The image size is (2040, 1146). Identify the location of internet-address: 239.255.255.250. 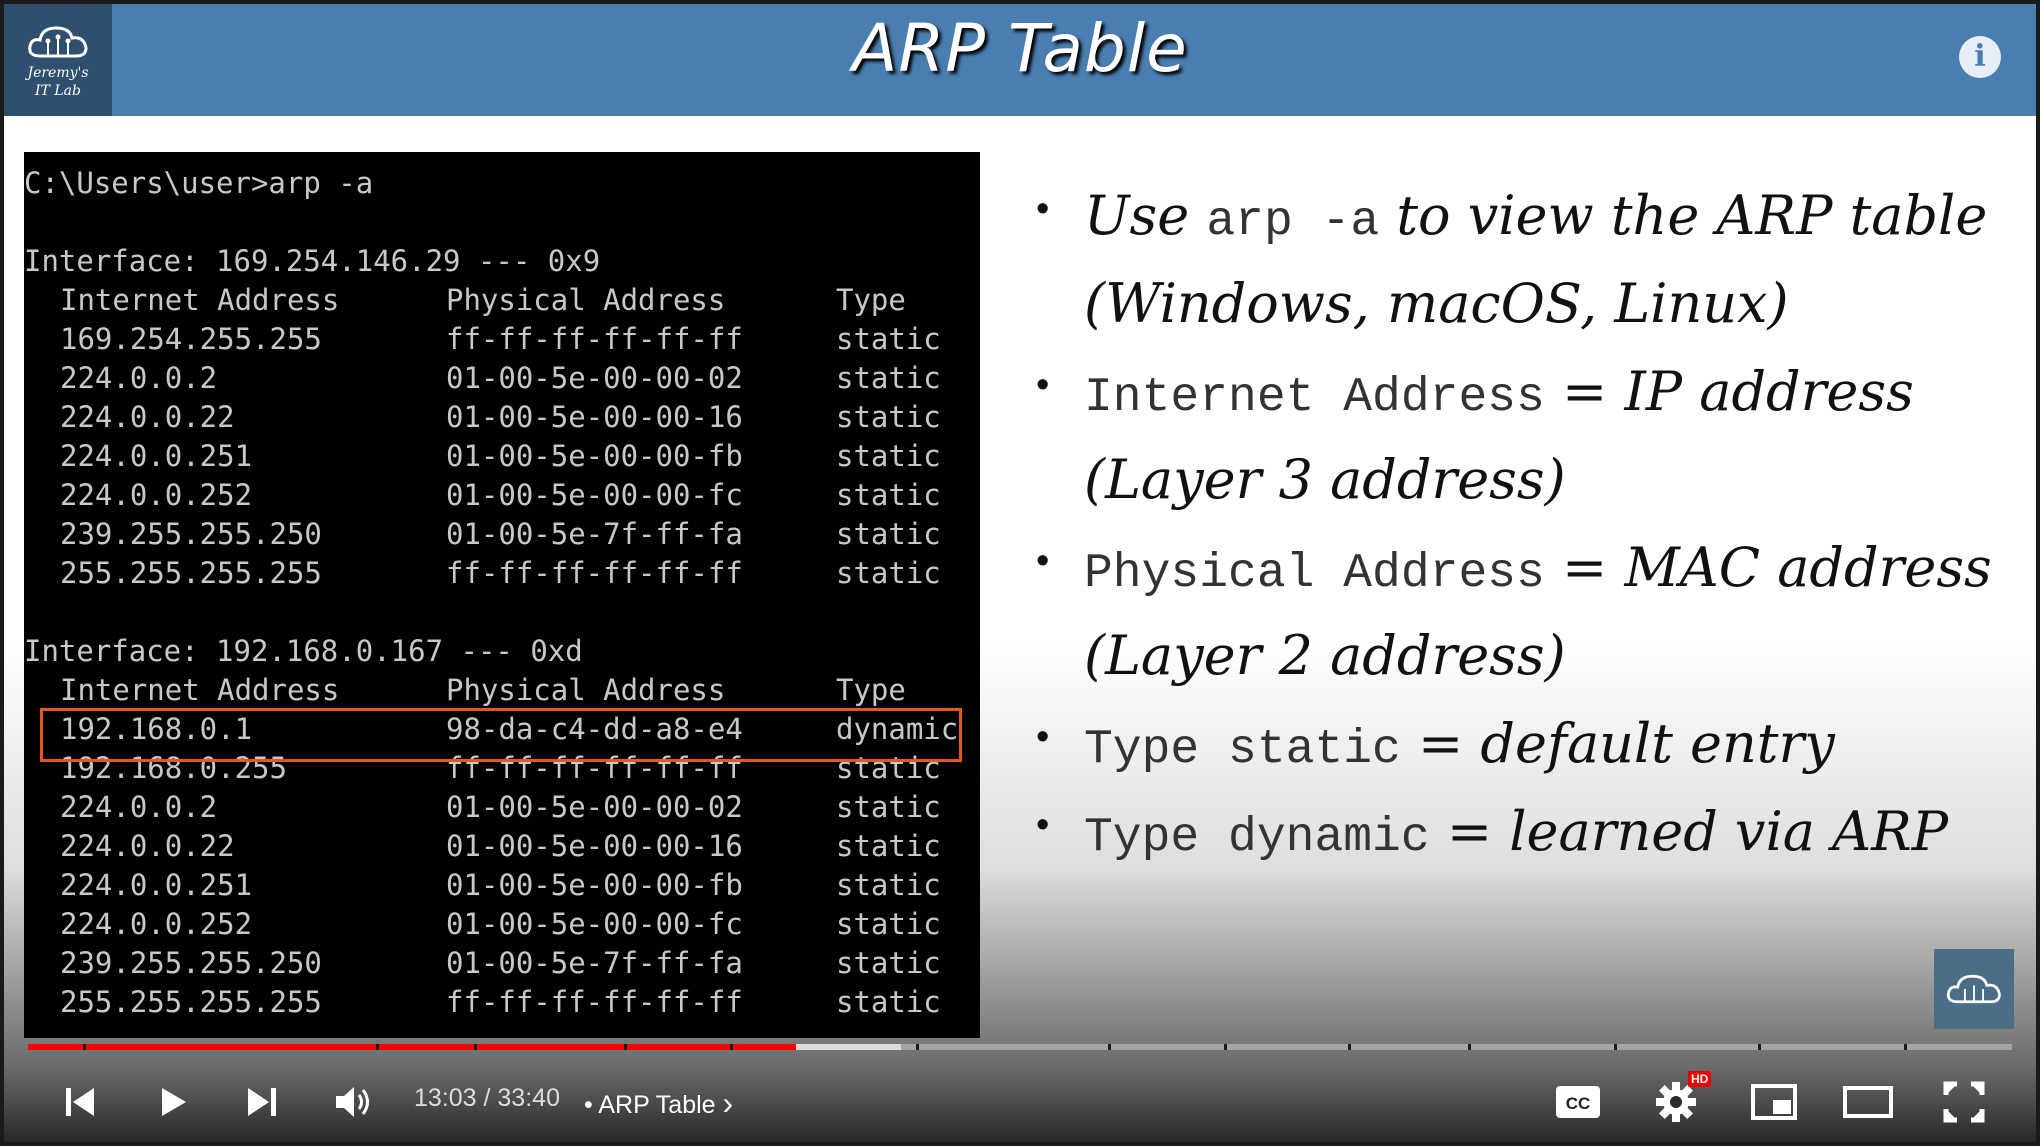
(191, 963).